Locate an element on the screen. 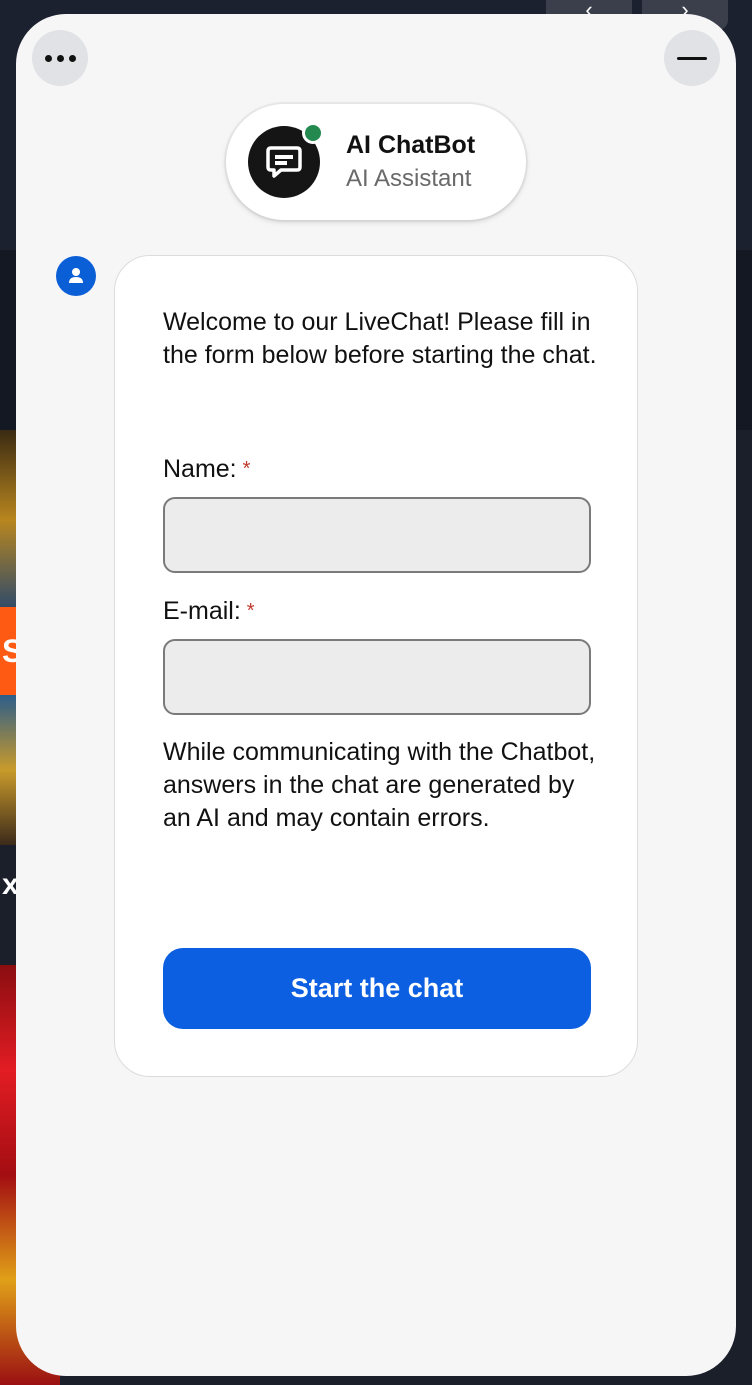 This screenshot has width=752, height=1385. bot-name: AI ChatBot is located at coordinates (411, 145).